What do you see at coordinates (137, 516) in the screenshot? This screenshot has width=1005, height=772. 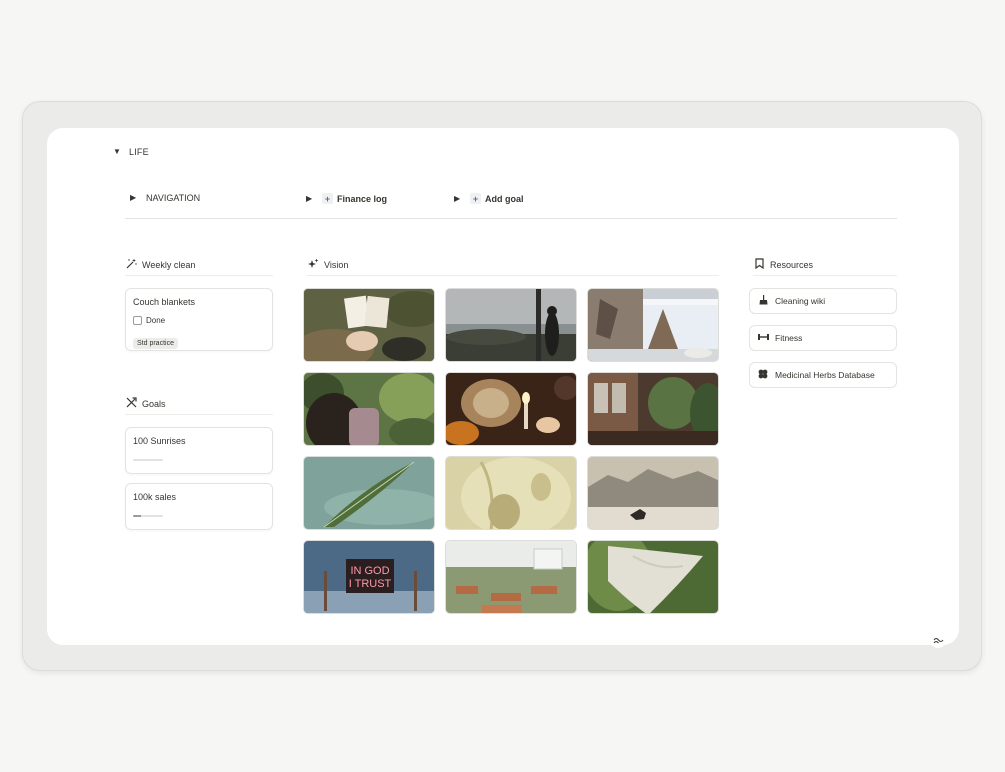 I see `goal-progress-fill` at bounding box center [137, 516].